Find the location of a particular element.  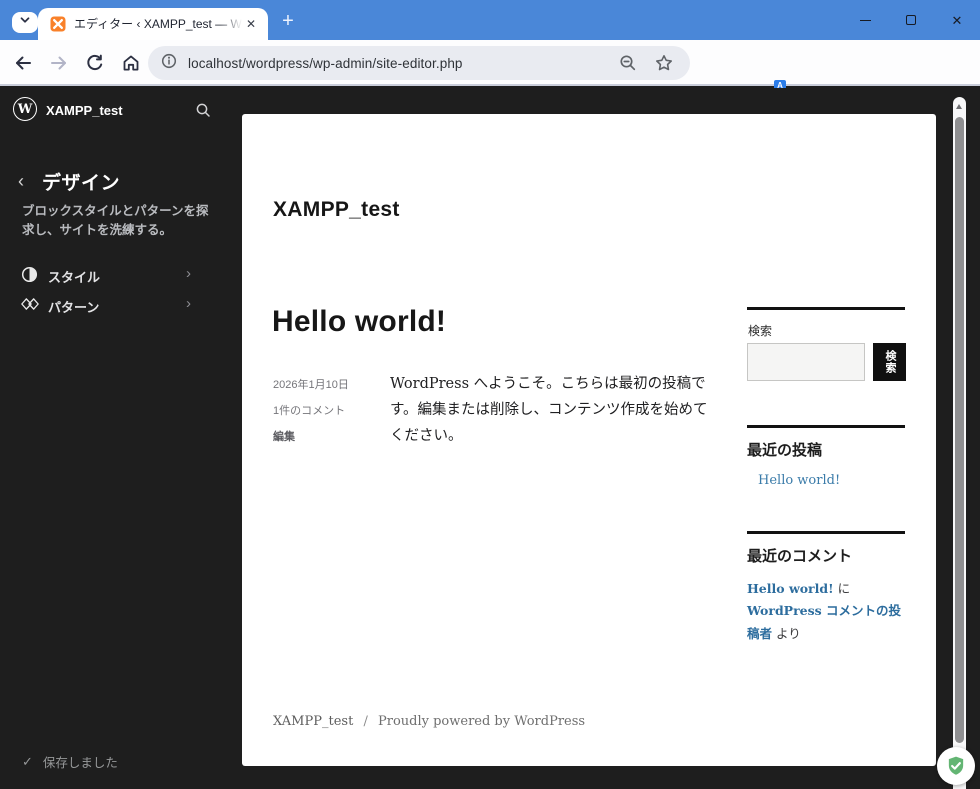

recent-comment-entry: Hello world! に WordPress コメントの投稿者 より is located at coordinates (826, 611).